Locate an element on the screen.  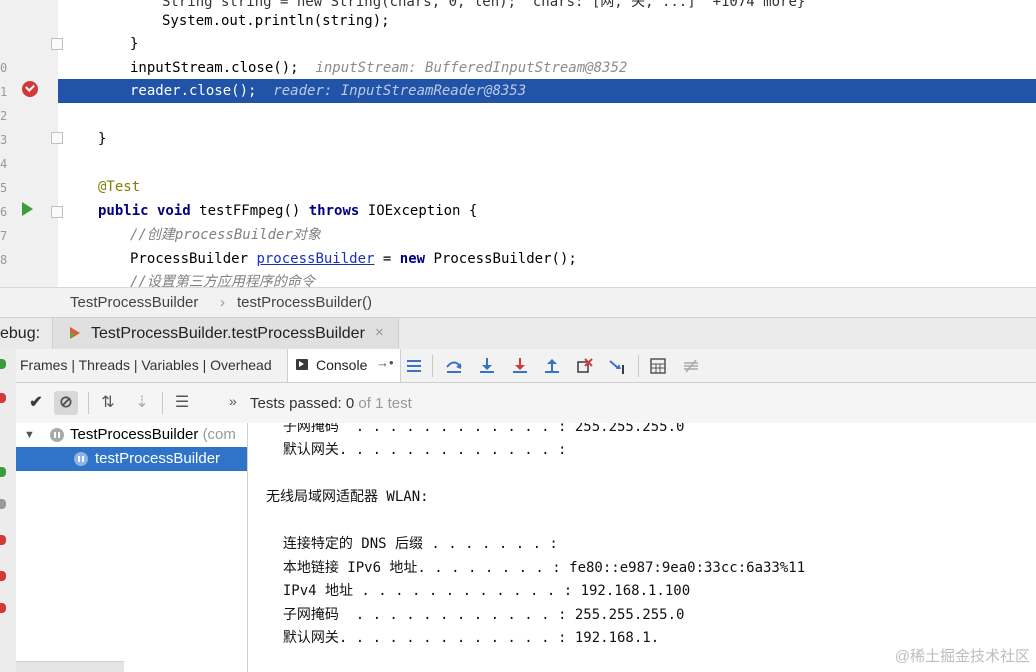
code-line: @Test is located at coordinates (547, 187).